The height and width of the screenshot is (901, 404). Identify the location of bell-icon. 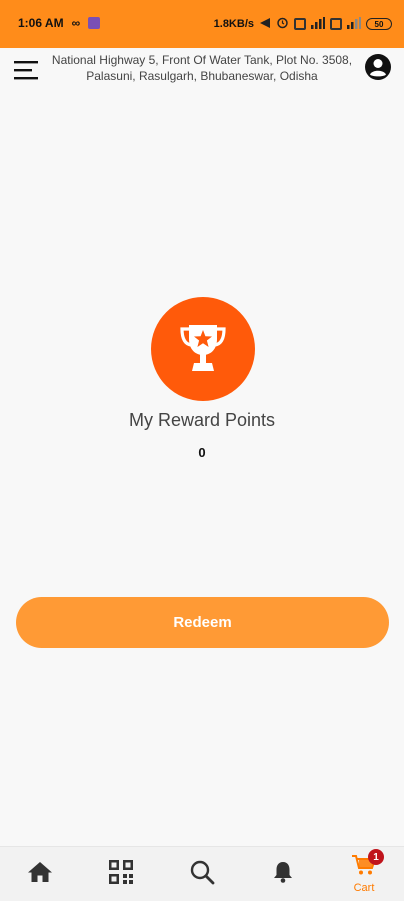
(283, 874).